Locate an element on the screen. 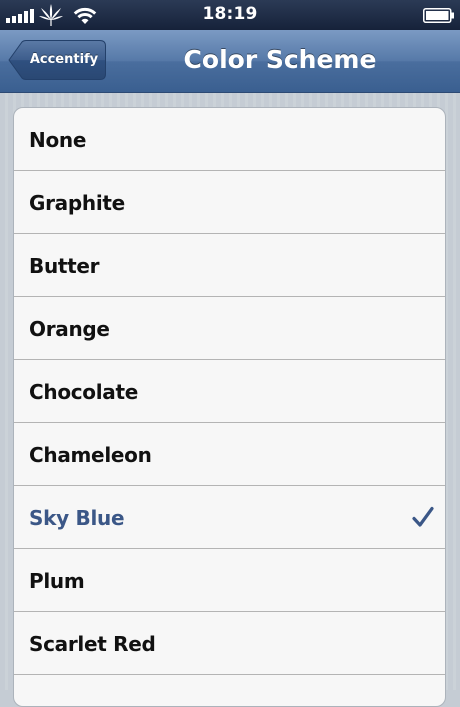  list-item-none: None is located at coordinates (229, 139).